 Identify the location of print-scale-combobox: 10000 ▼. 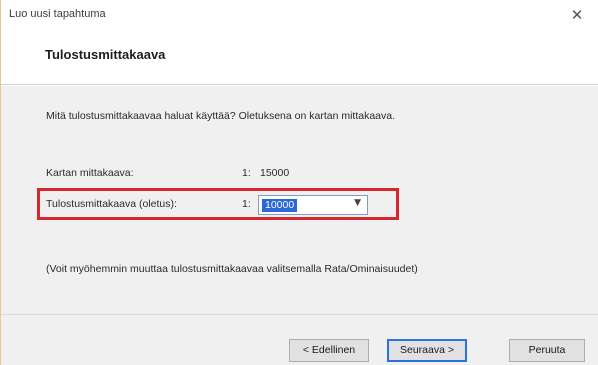
(313, 205).